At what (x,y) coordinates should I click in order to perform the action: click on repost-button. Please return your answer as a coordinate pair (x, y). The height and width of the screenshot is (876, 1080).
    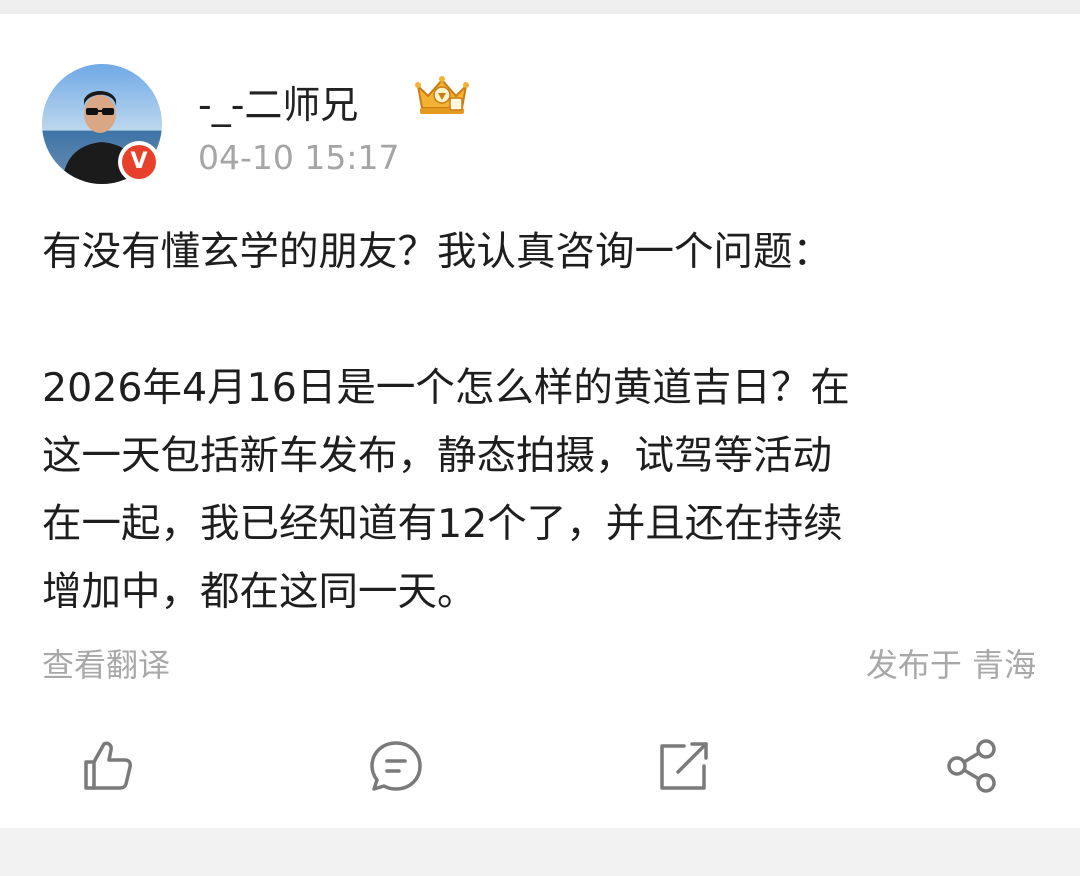
    Looking at the image, I should click on (684, 766).